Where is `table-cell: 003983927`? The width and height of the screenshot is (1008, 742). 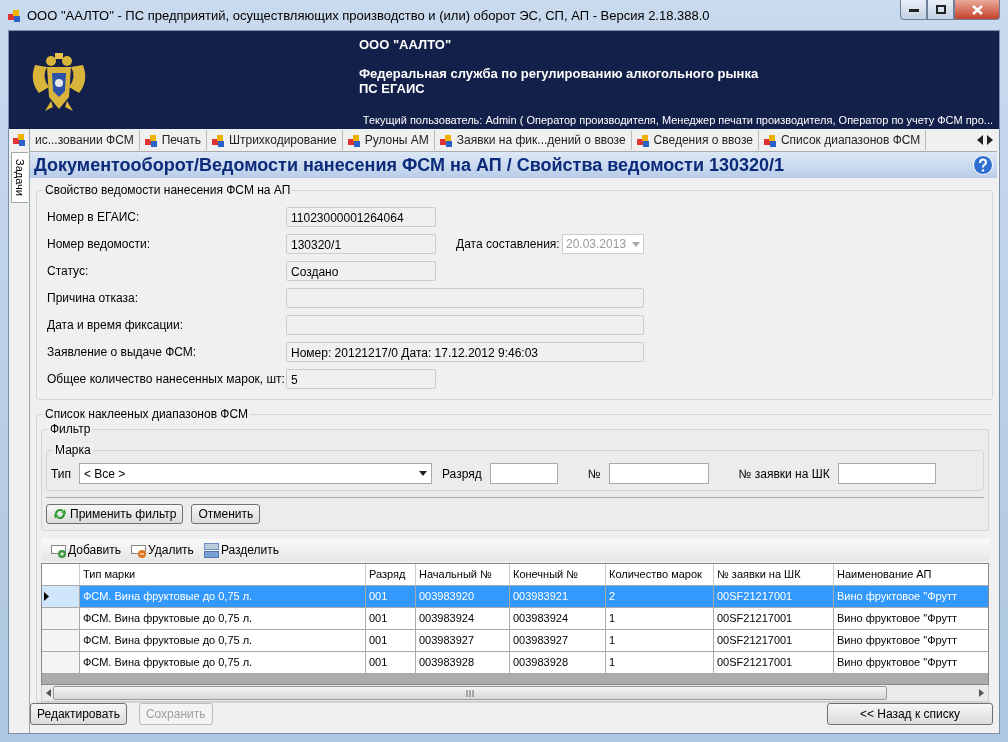
table-cell: 003983927 is located at coordinates (463, 641).